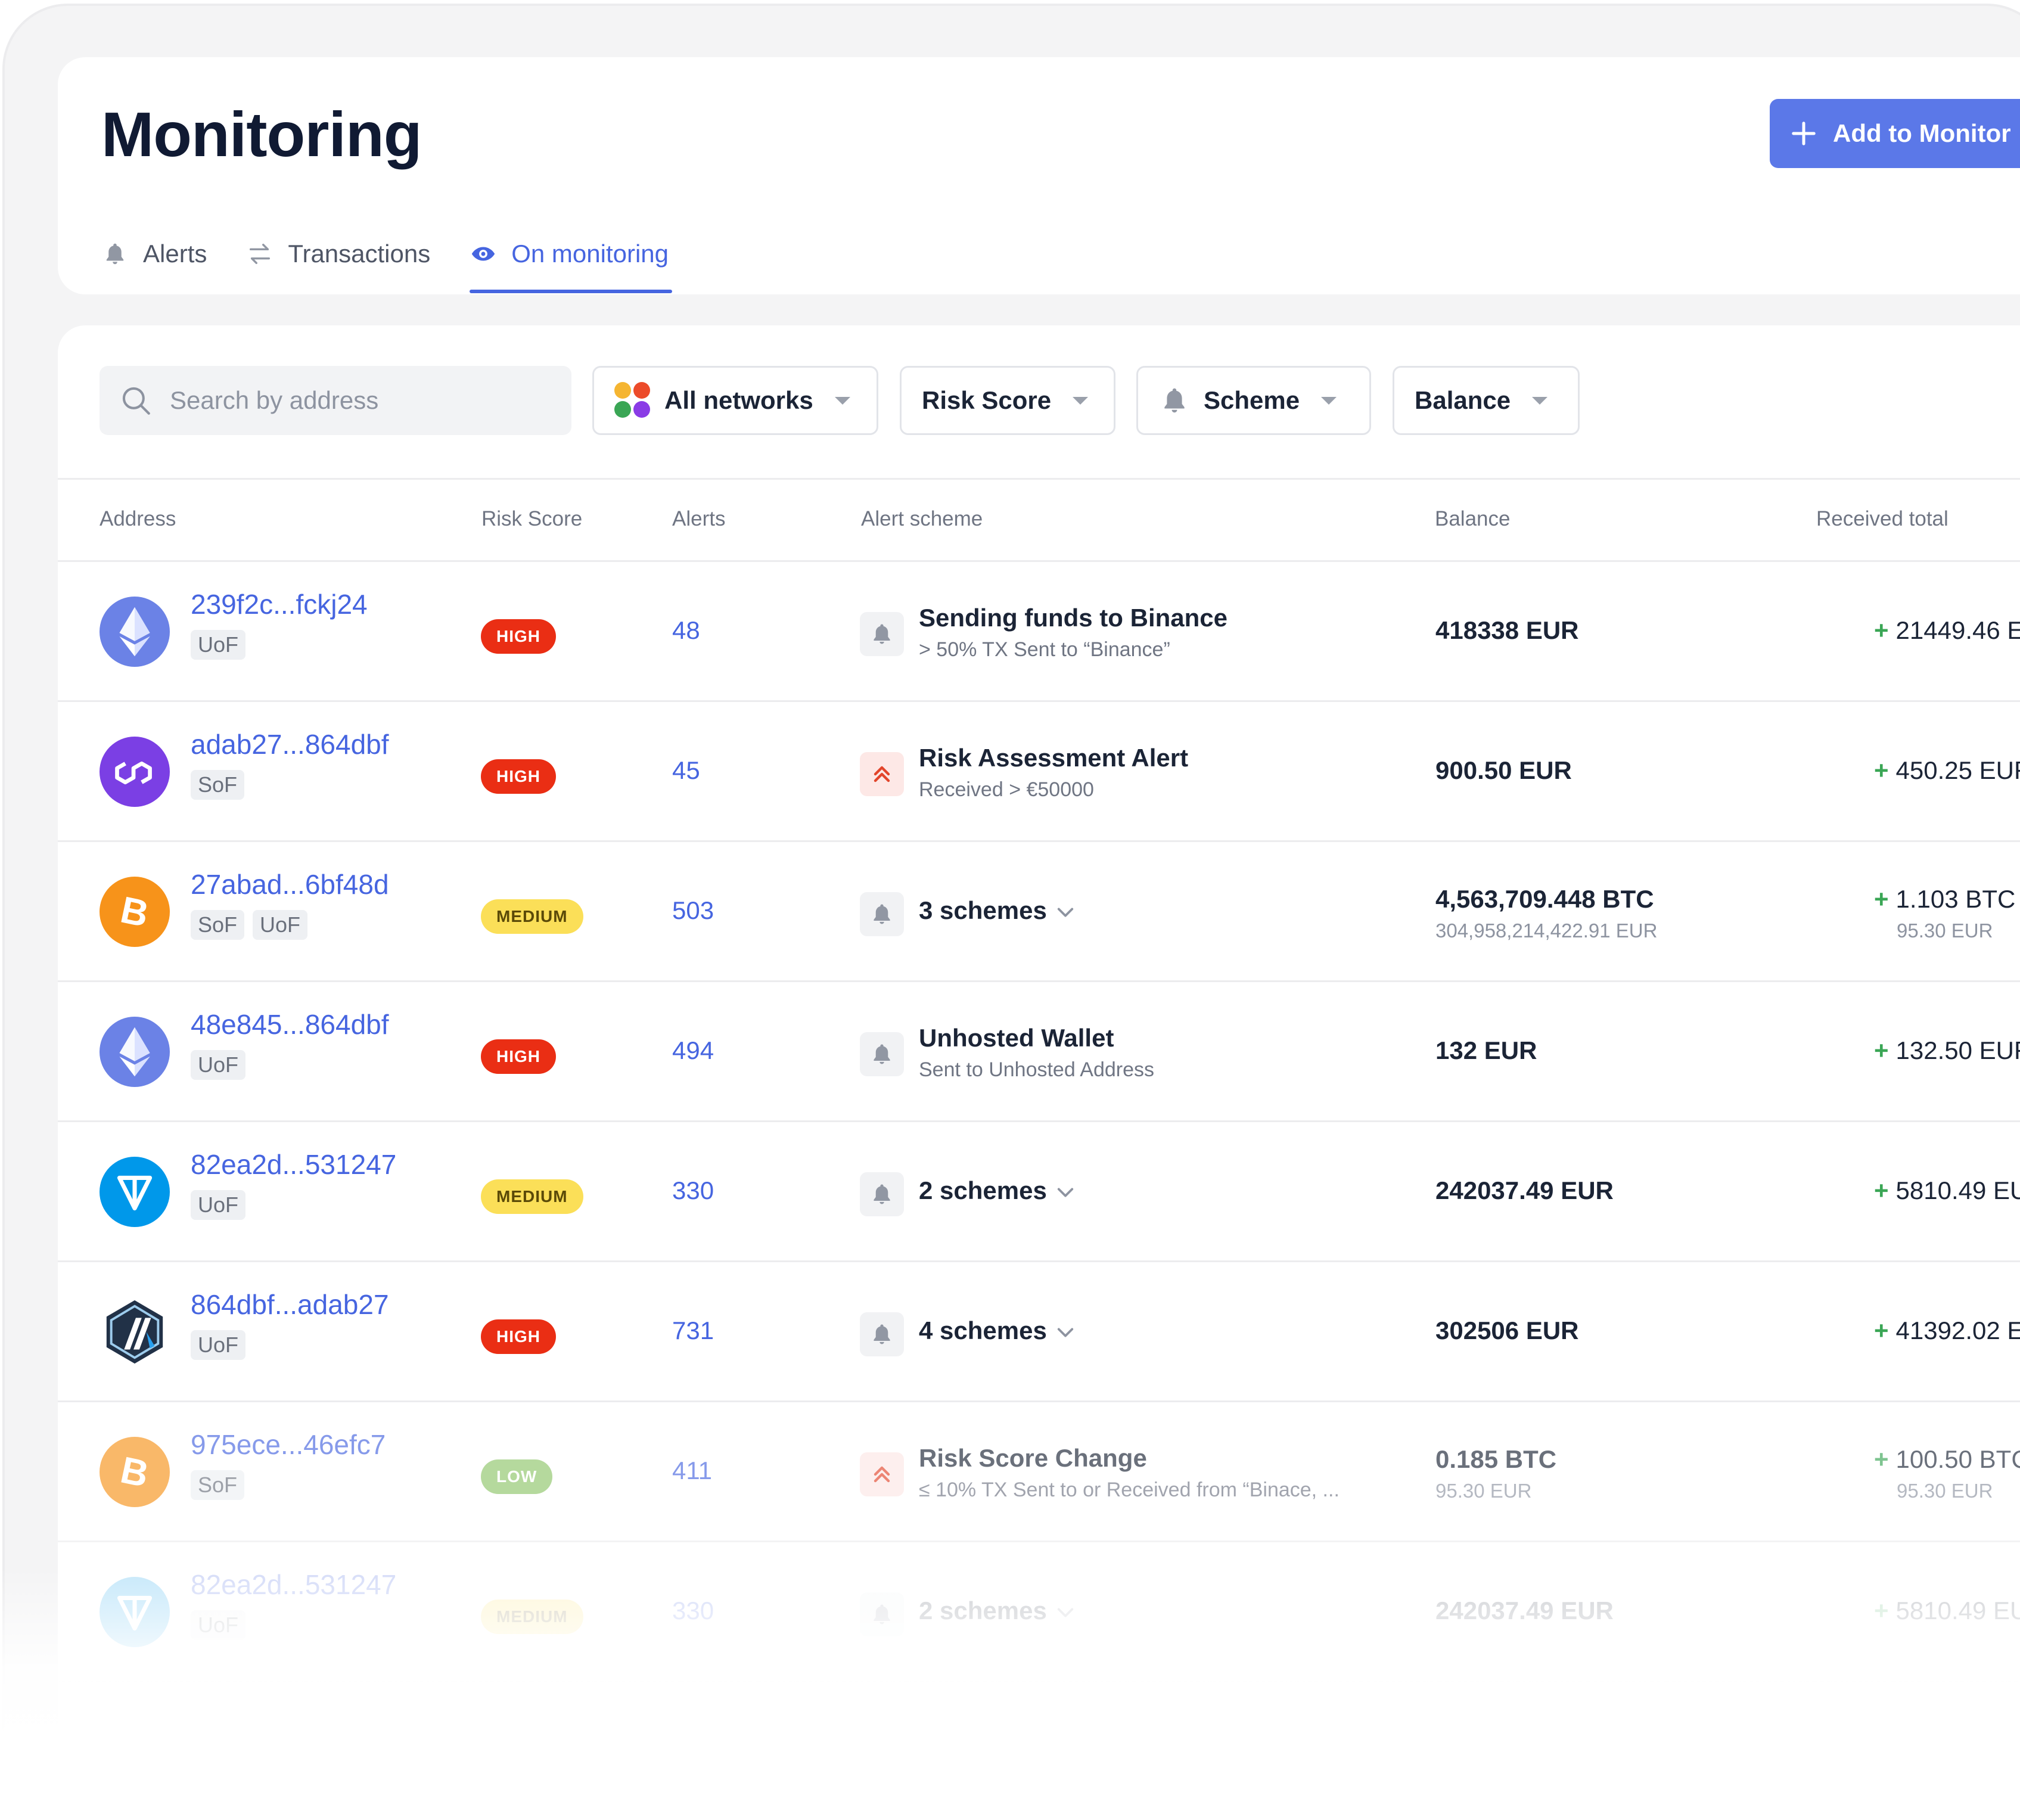 The height and width of the screenshot is (1820, 2020). What do you see at coordinates (1503, 770) in the screenshot?
I see `balance-value: 900.50 EUR` at bounding box center [1503, 770].